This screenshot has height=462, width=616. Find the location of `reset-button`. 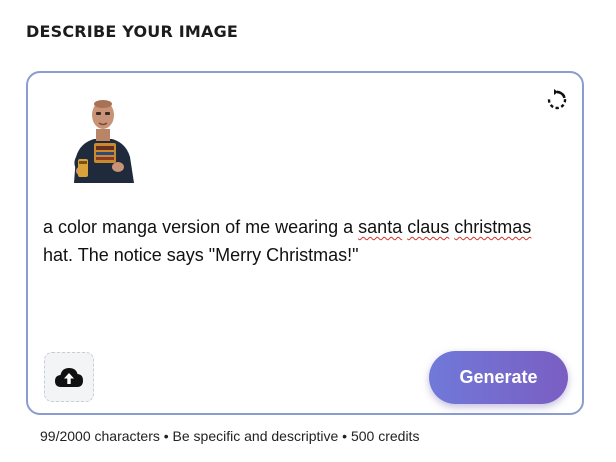

reset-button is located at coordinates (557, 100).